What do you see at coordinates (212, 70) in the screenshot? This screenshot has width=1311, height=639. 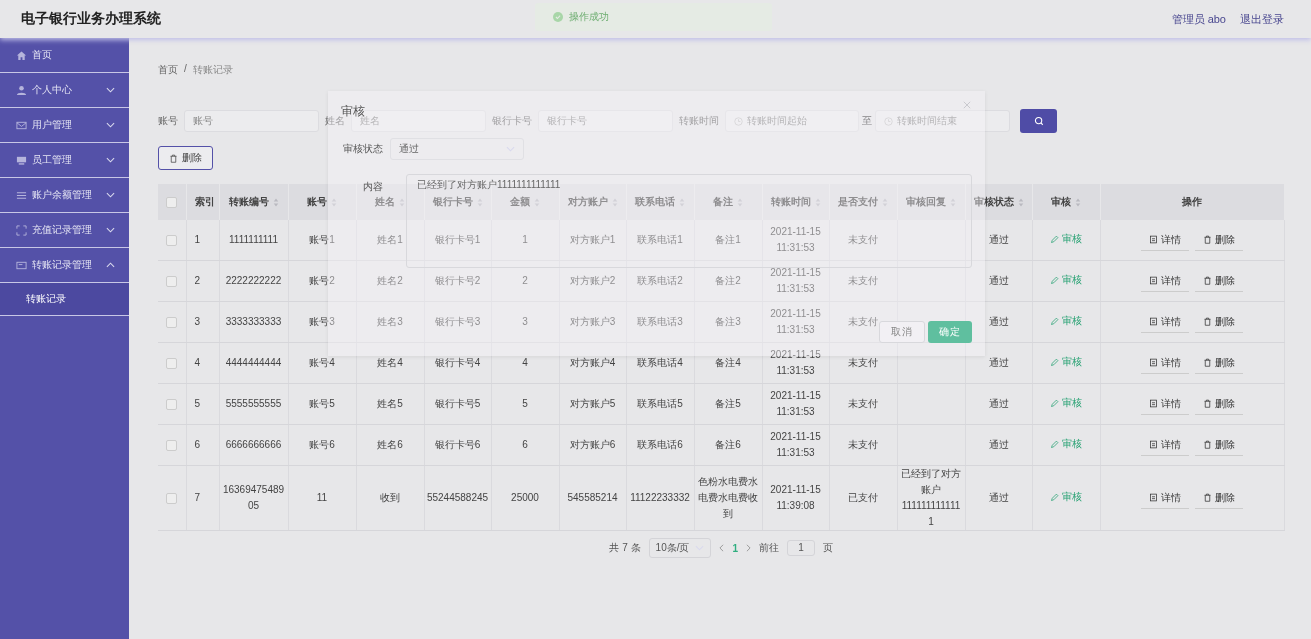 I see `breadcrumb-link: 转账记录` at bounding box center [212, 70].